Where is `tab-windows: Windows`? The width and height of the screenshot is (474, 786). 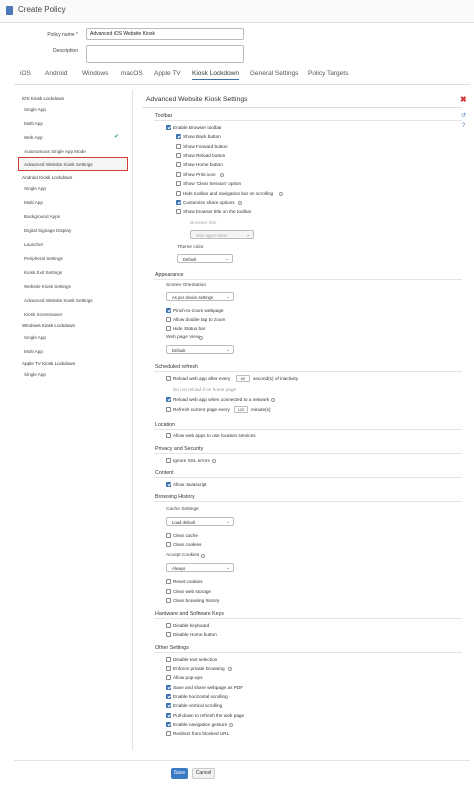
tab-windows: Windows is located at coordinates (95, 73).